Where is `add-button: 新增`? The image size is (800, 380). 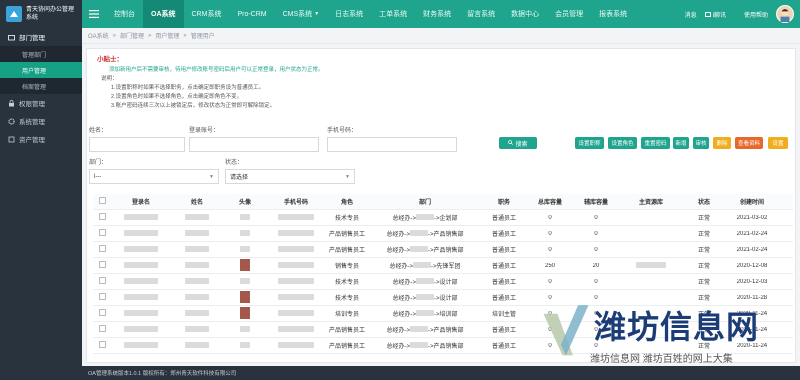 add-button: 新增 is located at coordinates (681, 143).